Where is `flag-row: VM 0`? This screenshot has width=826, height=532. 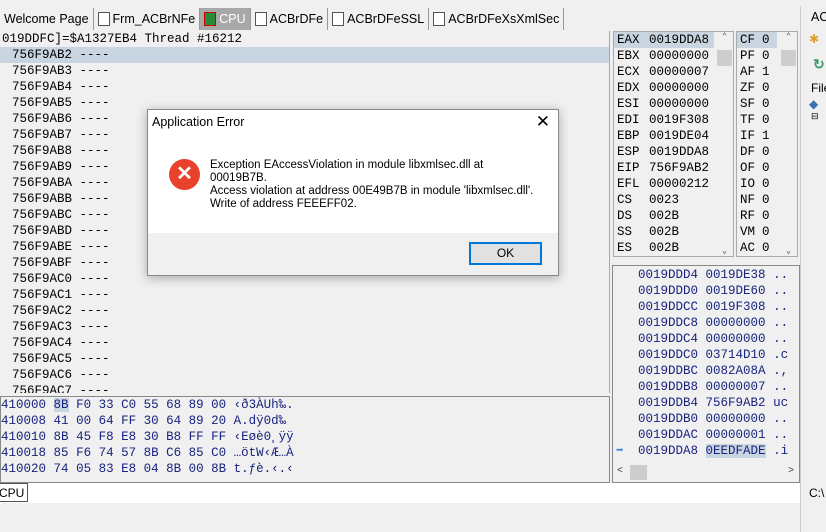
flag-row: VM 0 is located at coordinates (757, 232).